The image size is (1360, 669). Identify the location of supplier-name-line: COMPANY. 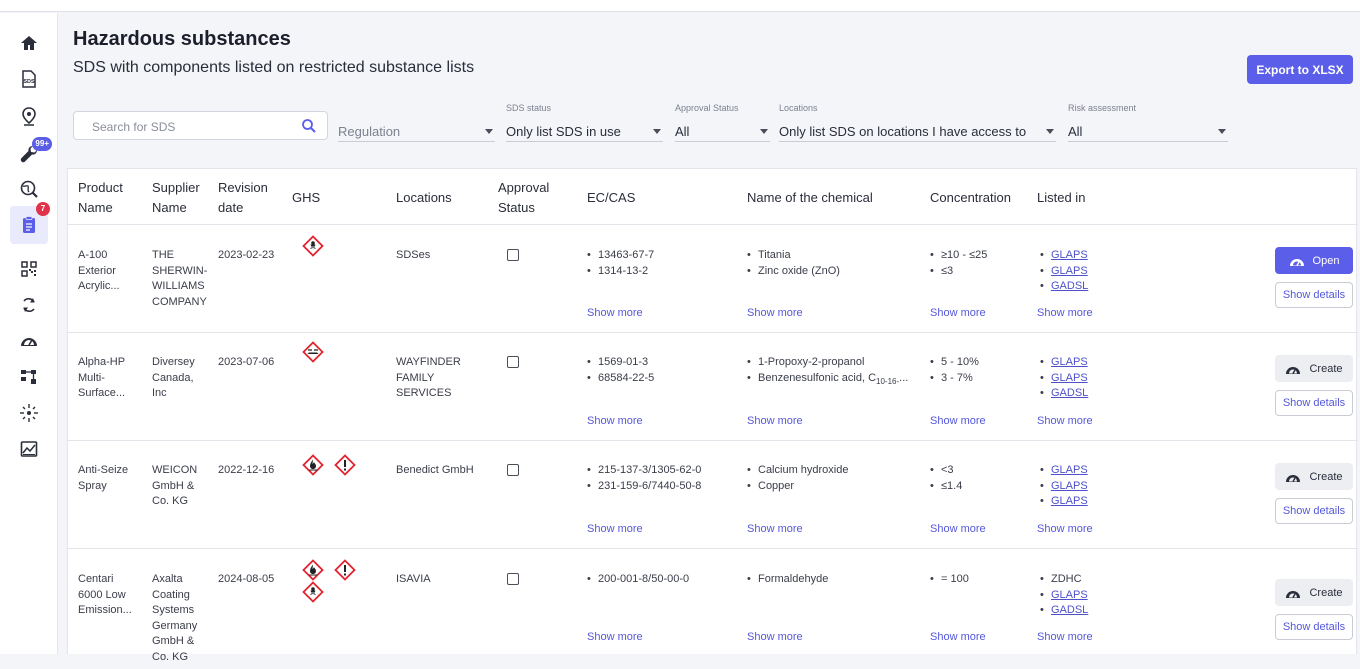
(179, 301).